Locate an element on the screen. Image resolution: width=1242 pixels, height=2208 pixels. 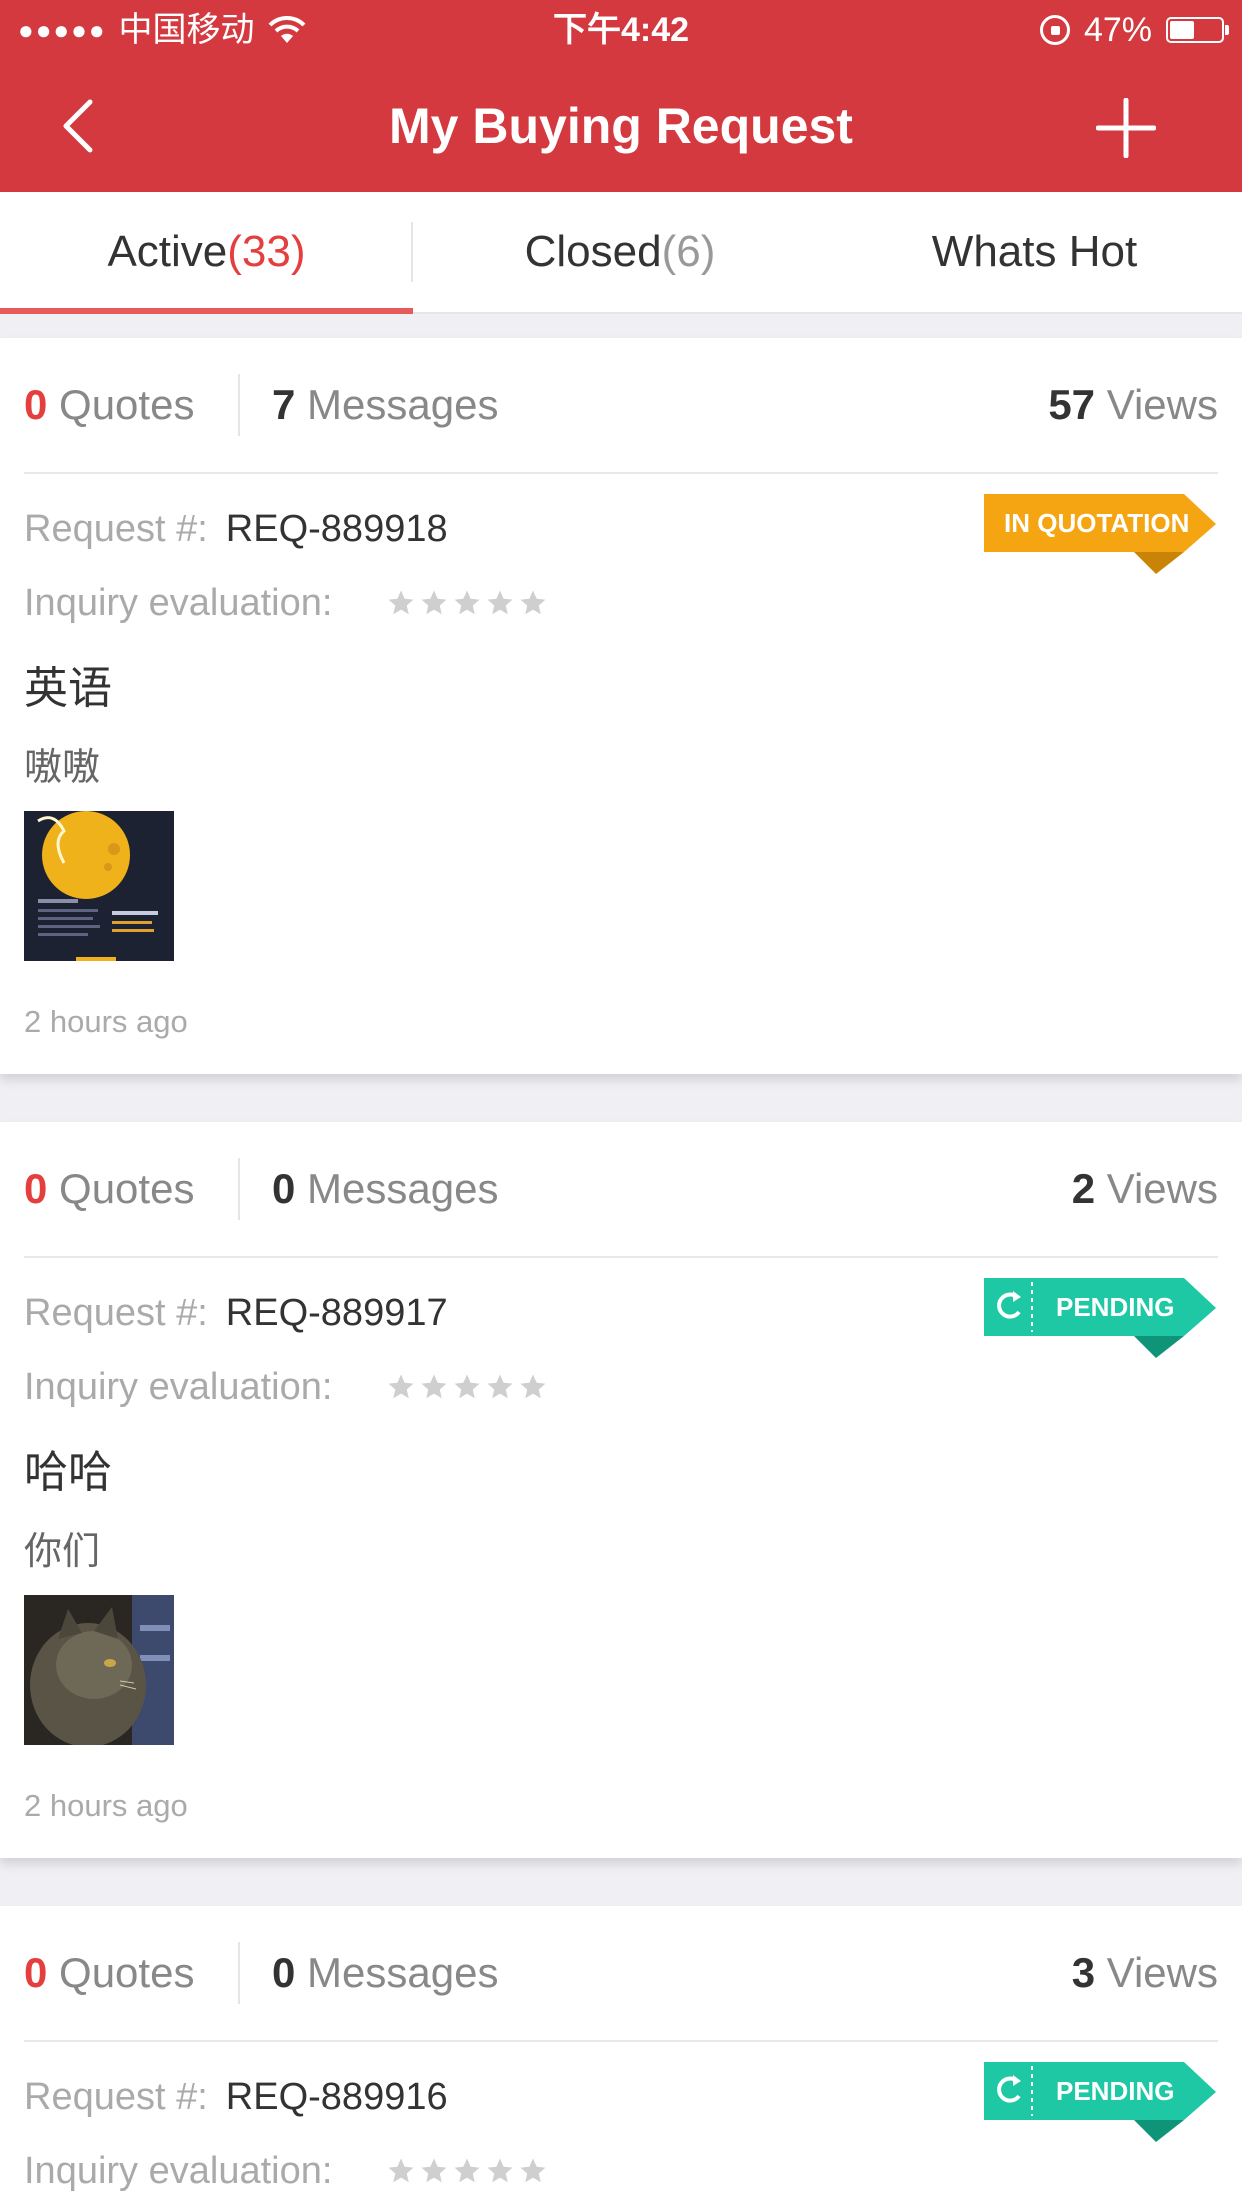
request-stats: 0 Quotes 0 Messages 2 Views is located at coordinates (621, 1190).